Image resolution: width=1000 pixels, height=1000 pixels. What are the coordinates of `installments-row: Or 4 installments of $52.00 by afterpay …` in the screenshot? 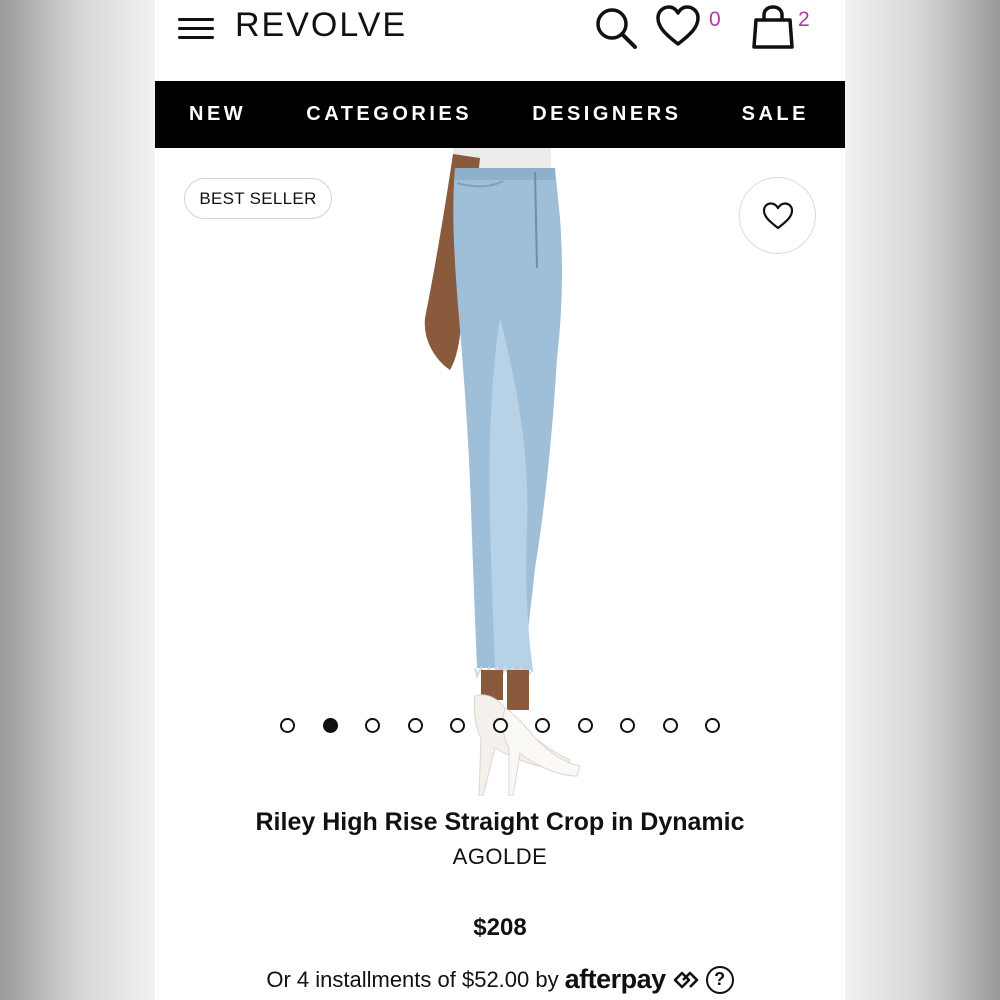 It's located at (500, 979).